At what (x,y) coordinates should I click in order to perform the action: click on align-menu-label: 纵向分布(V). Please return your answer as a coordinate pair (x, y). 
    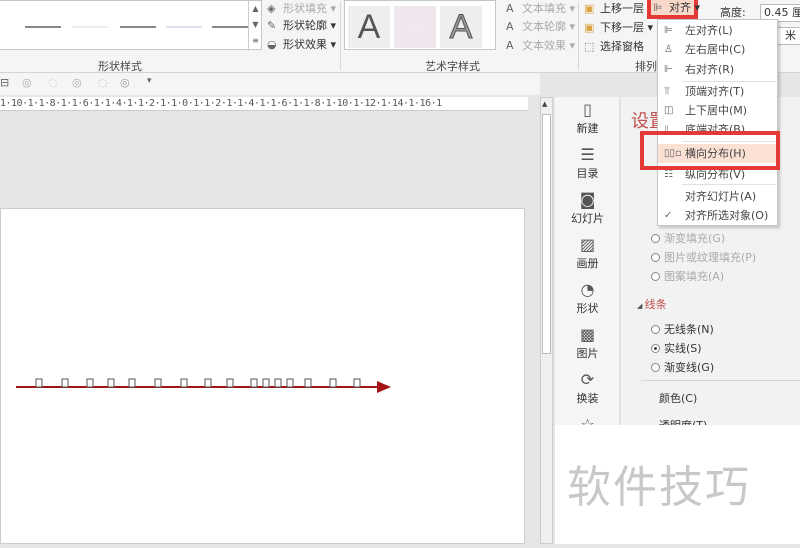
    Looking at the image, I should click on (715, 174).